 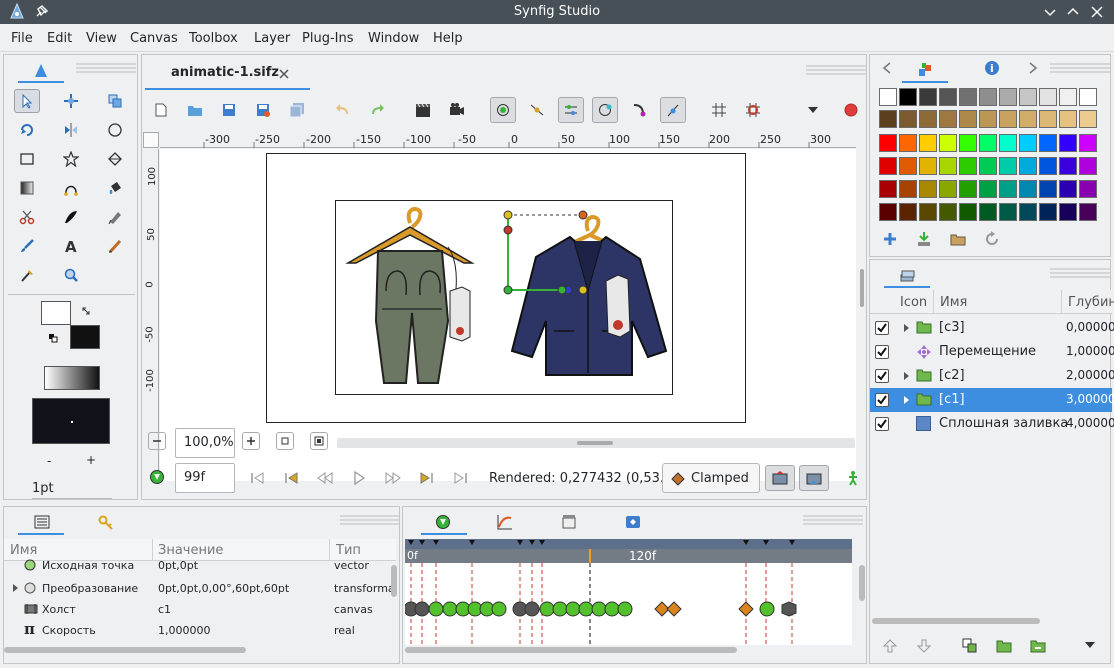 What do you see at coordinates (914, 302) in the screenshot?
I see `layers-col-icon: Icon` at bounding box center [914, 302].